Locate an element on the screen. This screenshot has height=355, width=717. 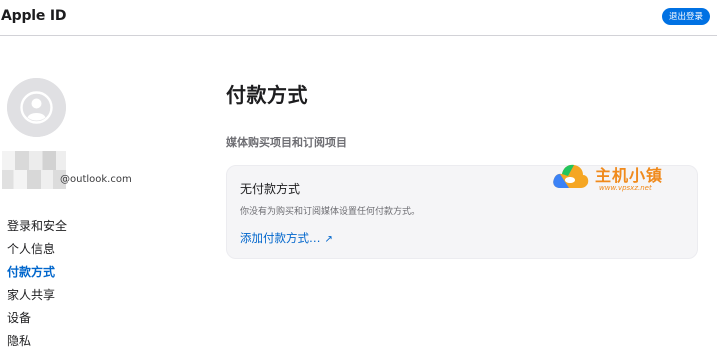
redacted-name is located at coordinates (34, 170).